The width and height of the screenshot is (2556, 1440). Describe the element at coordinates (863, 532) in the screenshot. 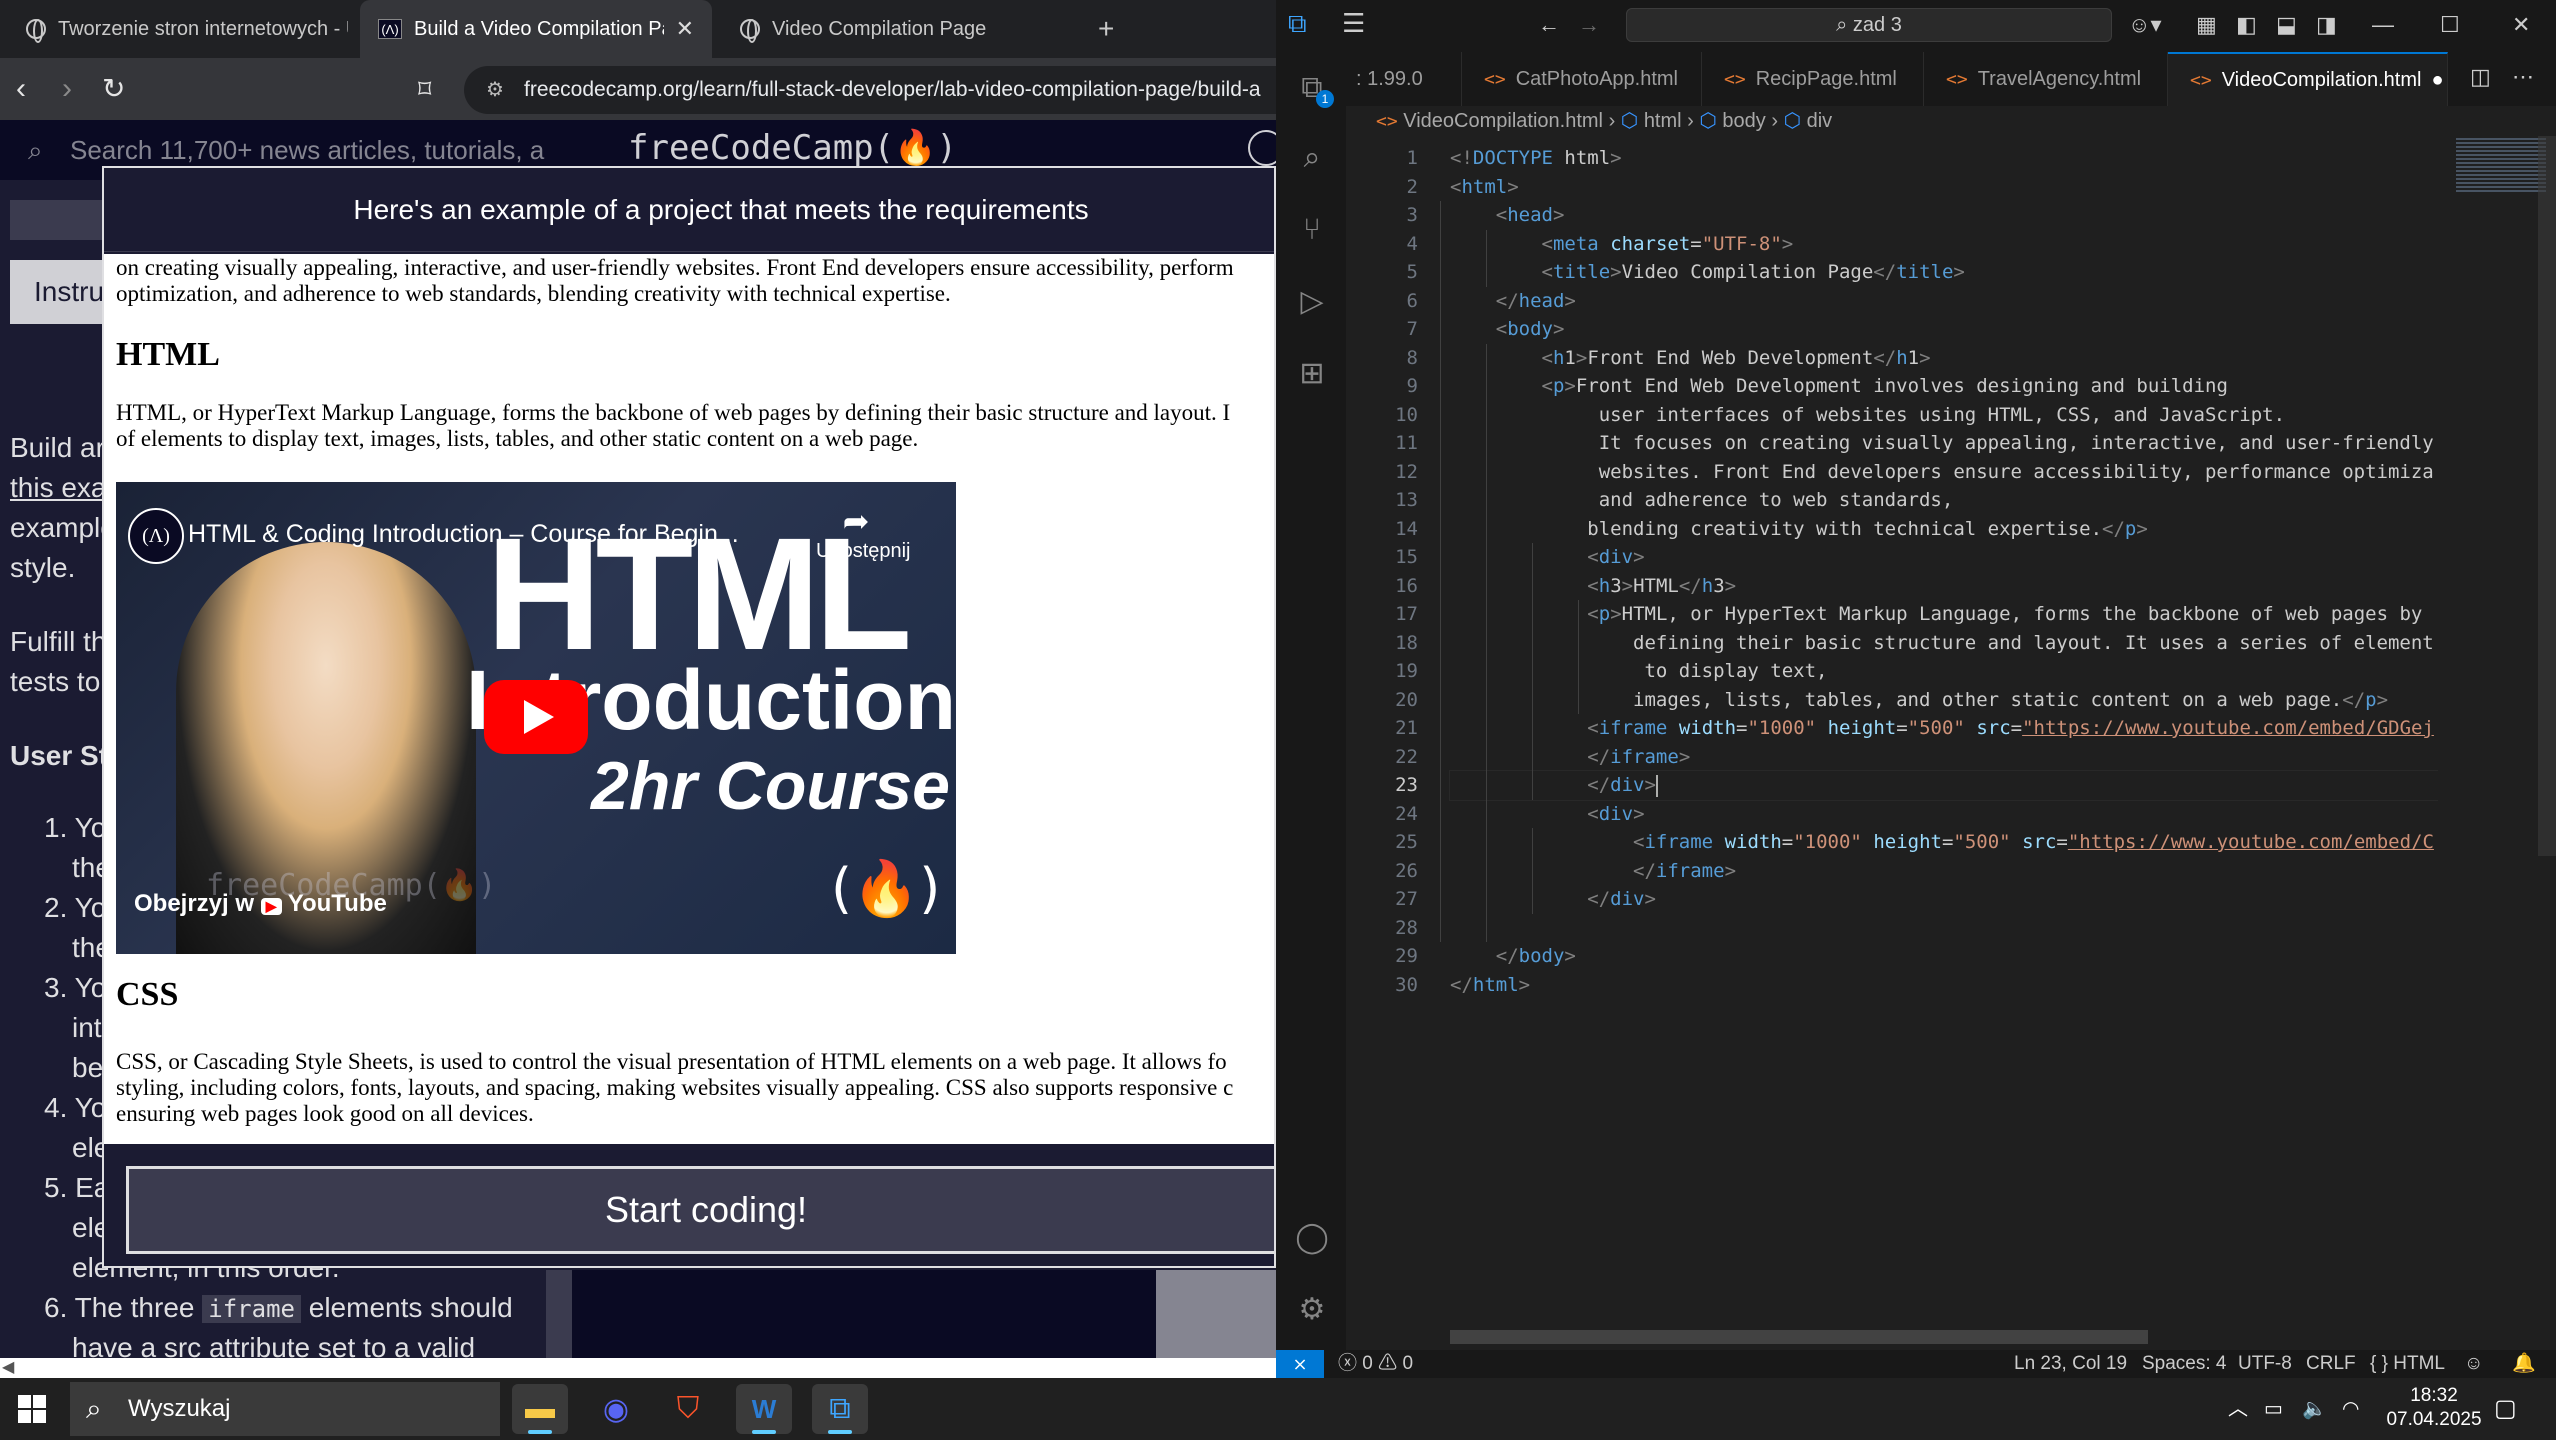

I see `share-button: ➦ Udostępnij` at that location.